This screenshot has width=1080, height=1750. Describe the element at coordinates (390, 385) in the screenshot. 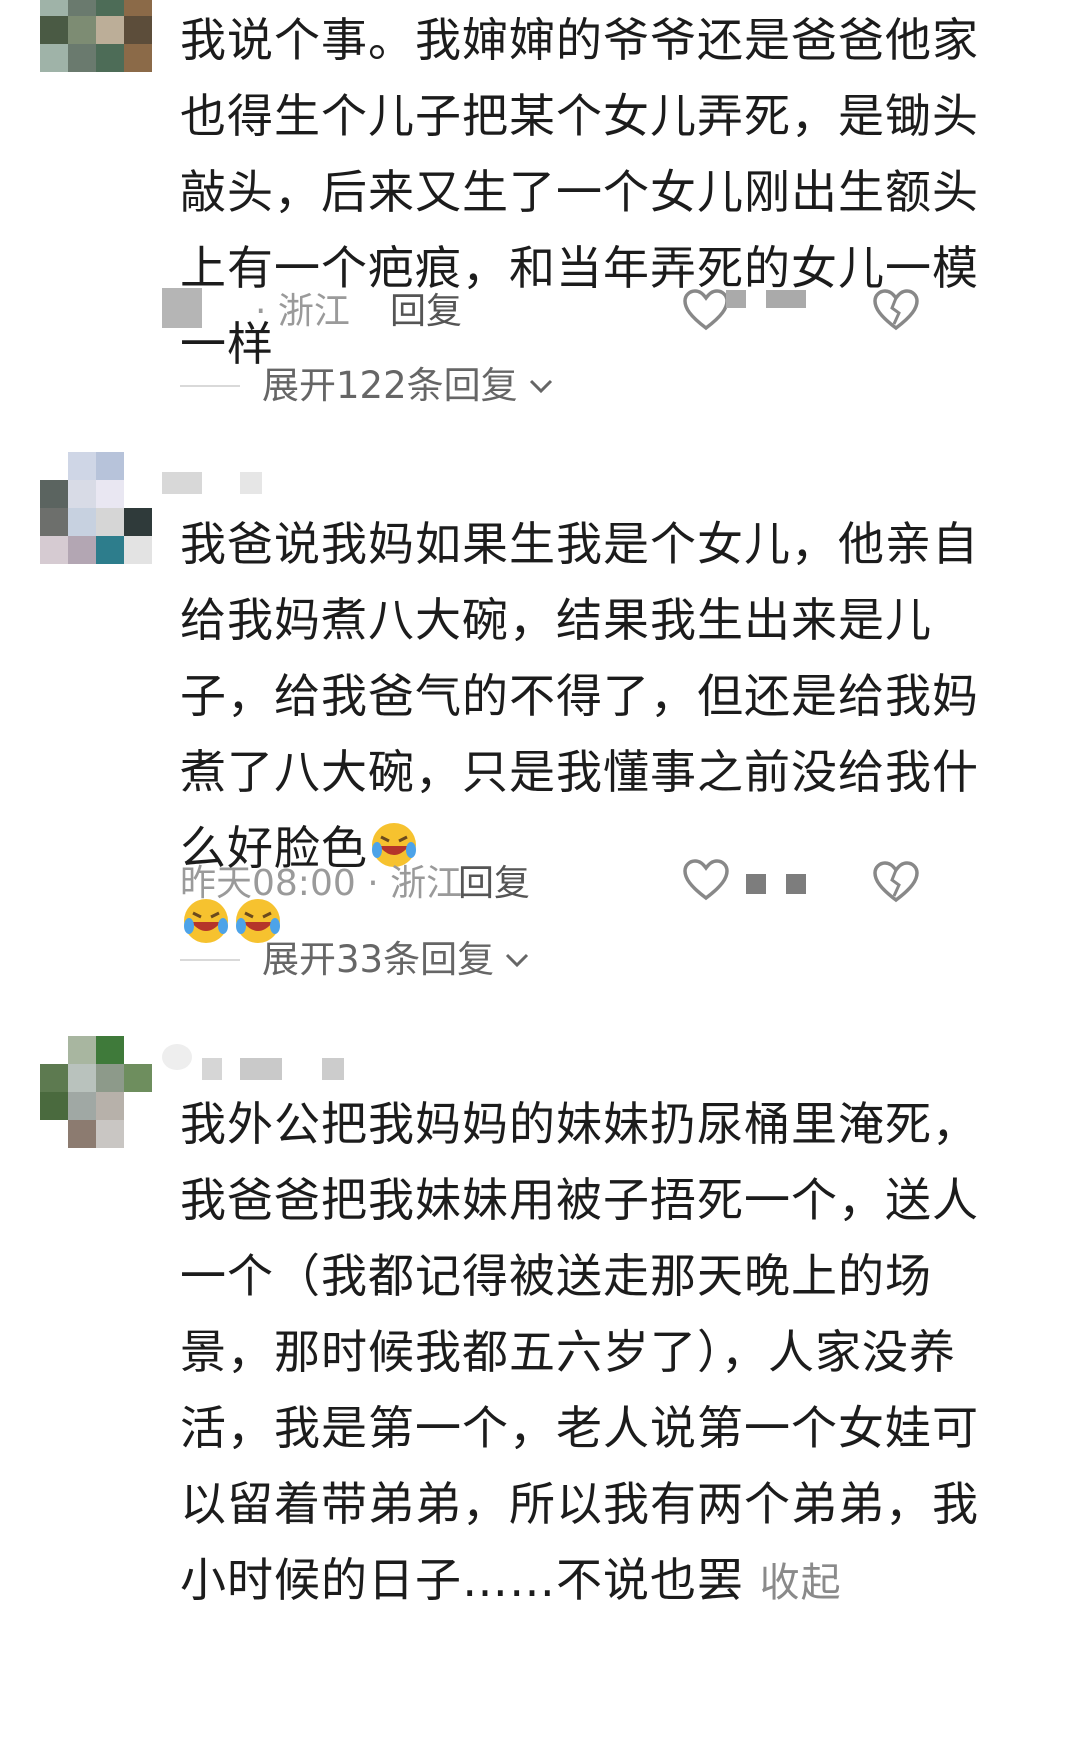

I see `expand-replies-label: 展开122条回复` at that location.